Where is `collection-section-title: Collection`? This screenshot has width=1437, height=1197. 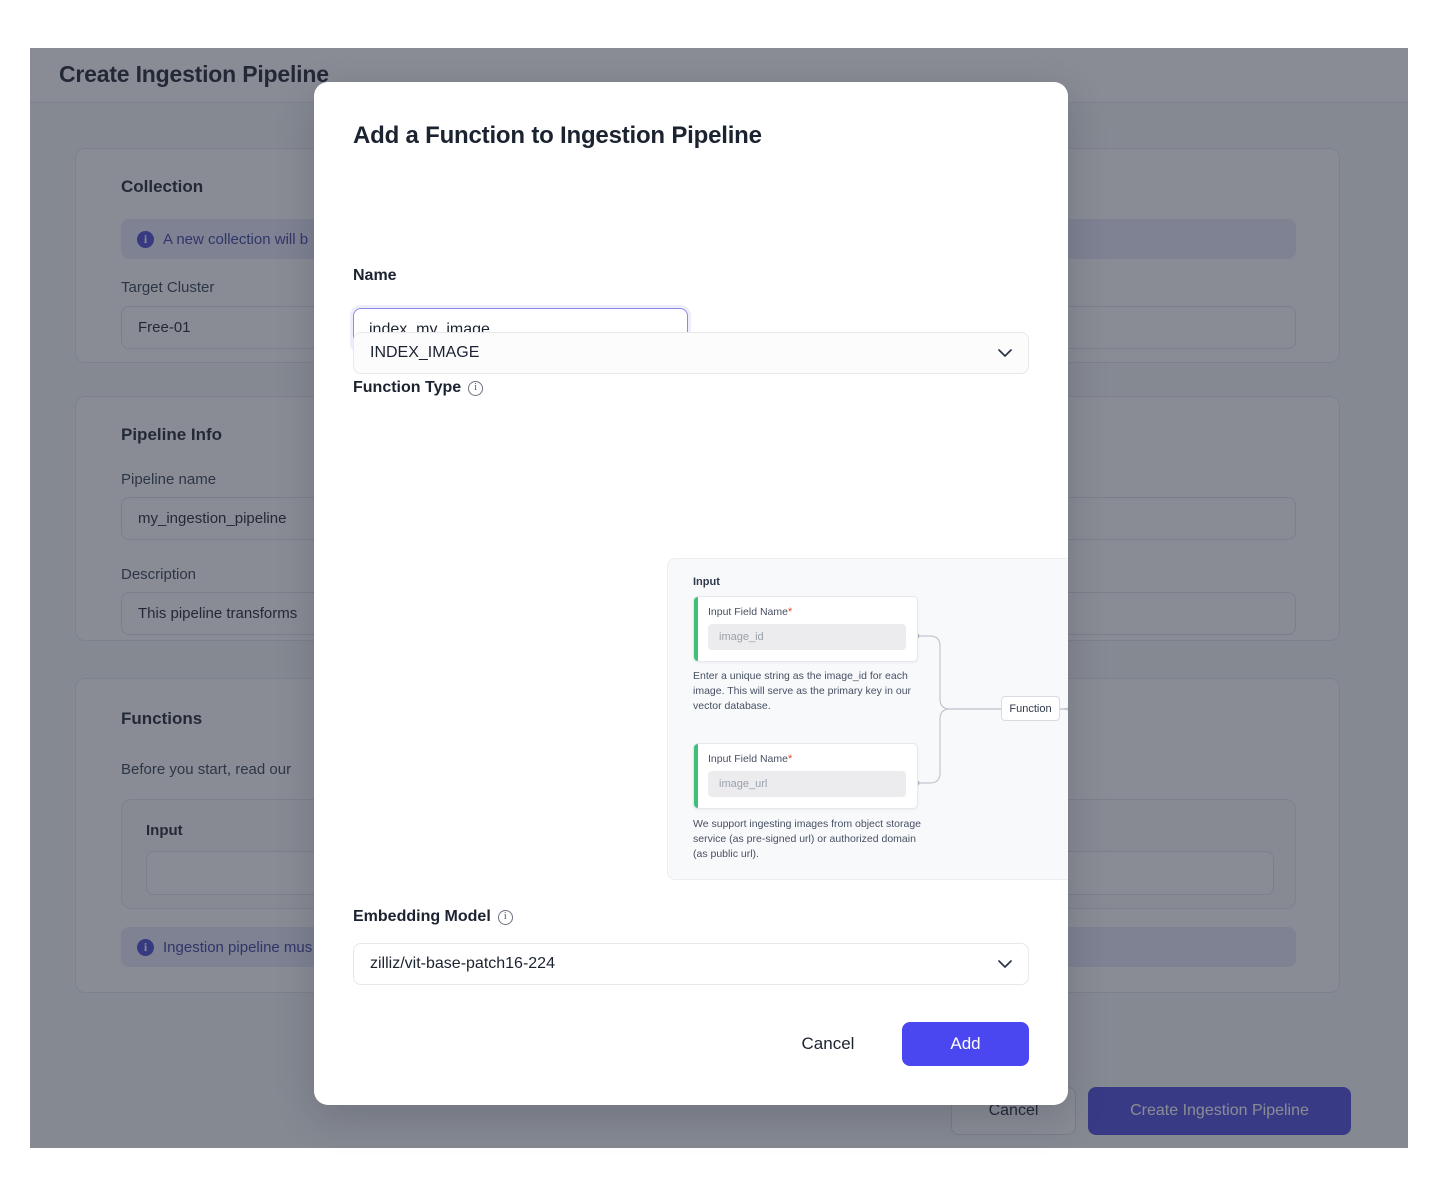 collection-section-title: Collection is located at coordinates (162, 186).